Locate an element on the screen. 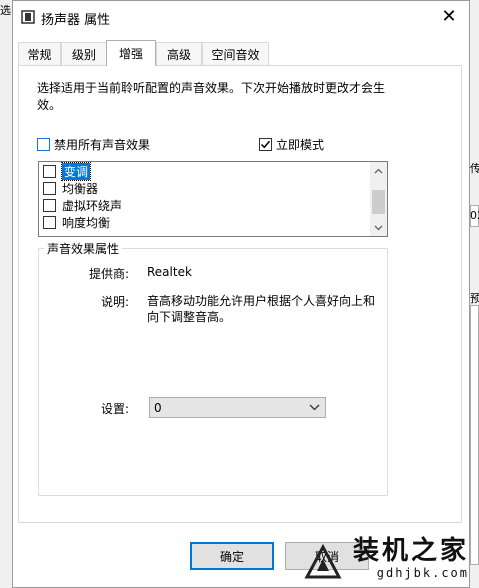 This screenshot has width=479, height=588. watermark-logo-icon is located at coordinates (323, 561).